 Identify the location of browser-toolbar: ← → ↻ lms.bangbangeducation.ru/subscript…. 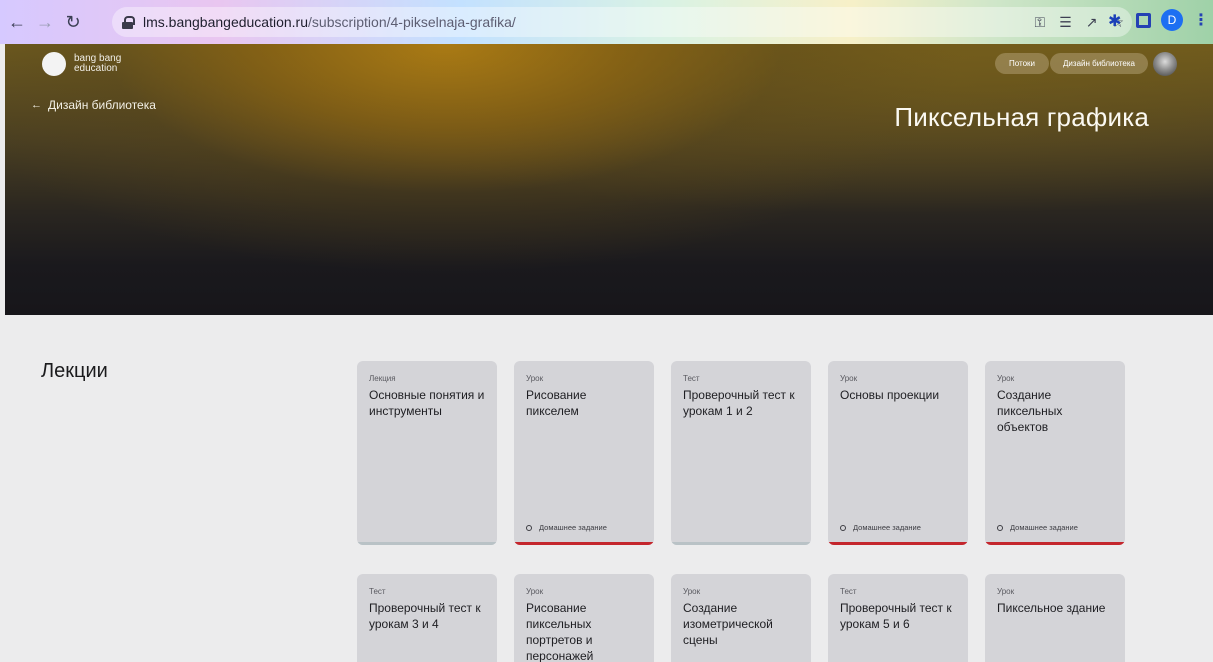
(606, 22).